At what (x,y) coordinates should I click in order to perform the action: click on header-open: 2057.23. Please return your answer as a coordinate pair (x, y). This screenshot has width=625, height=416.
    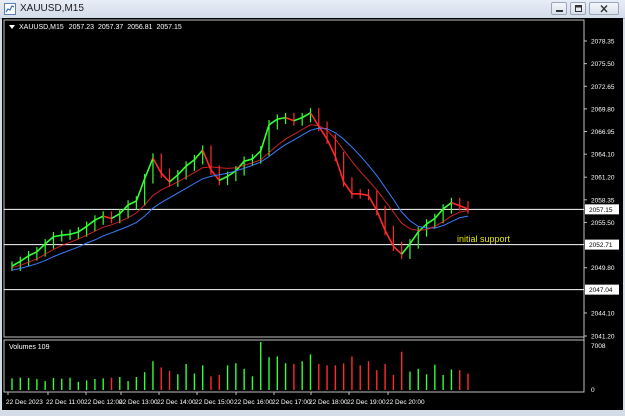
    Looking at the image, I should click on (81, 27).